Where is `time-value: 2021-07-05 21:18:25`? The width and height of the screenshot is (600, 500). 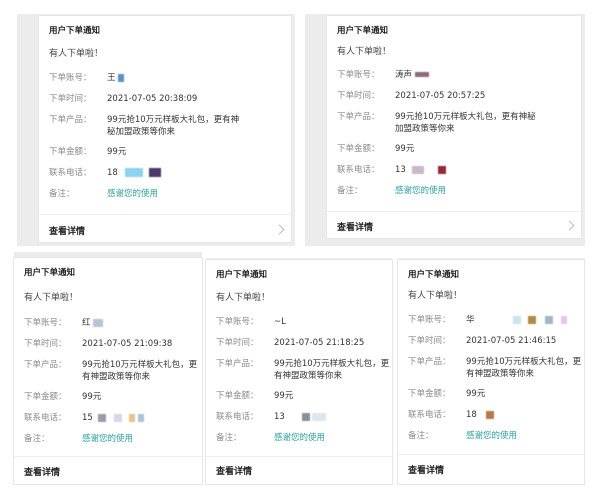
time-value: 2021-07-05 21:18:25 is located at coordinates (319, 343).